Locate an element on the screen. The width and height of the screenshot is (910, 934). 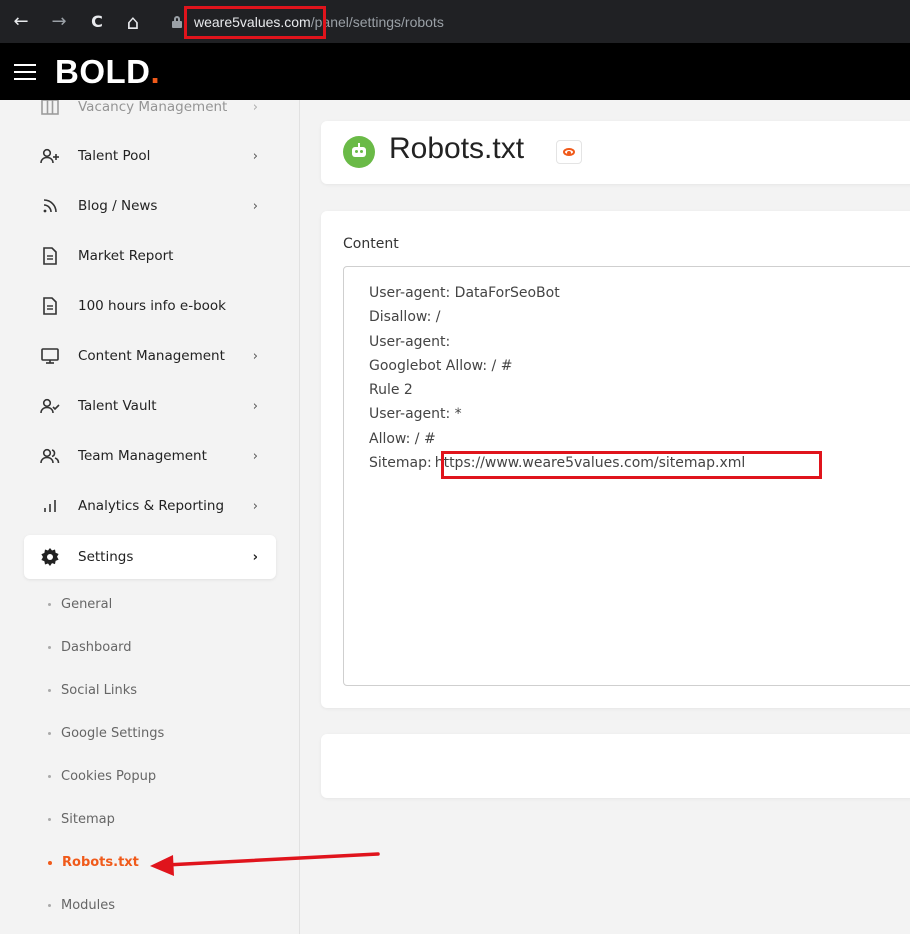
sidebar-item-label: 100 hours info e-book is located at coordinates (152, 306).